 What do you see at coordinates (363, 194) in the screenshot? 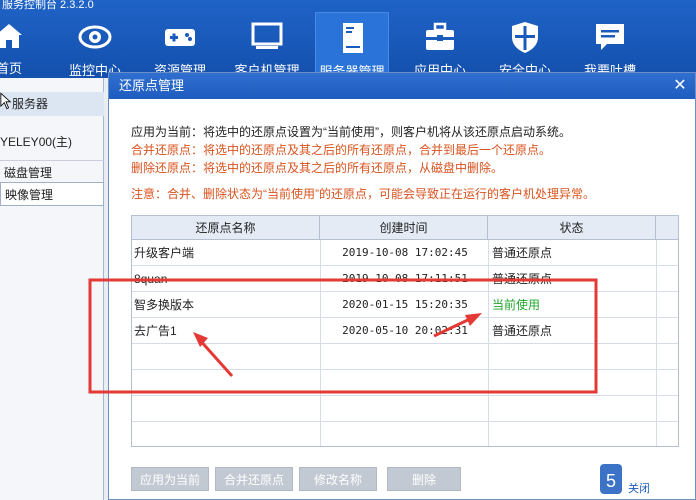
I see `info-warning: 注意：合并、删除状态为“当前使用”的还原点，可能会导致正在运行的客户机处理异常。` at bounding box center [363, 194].